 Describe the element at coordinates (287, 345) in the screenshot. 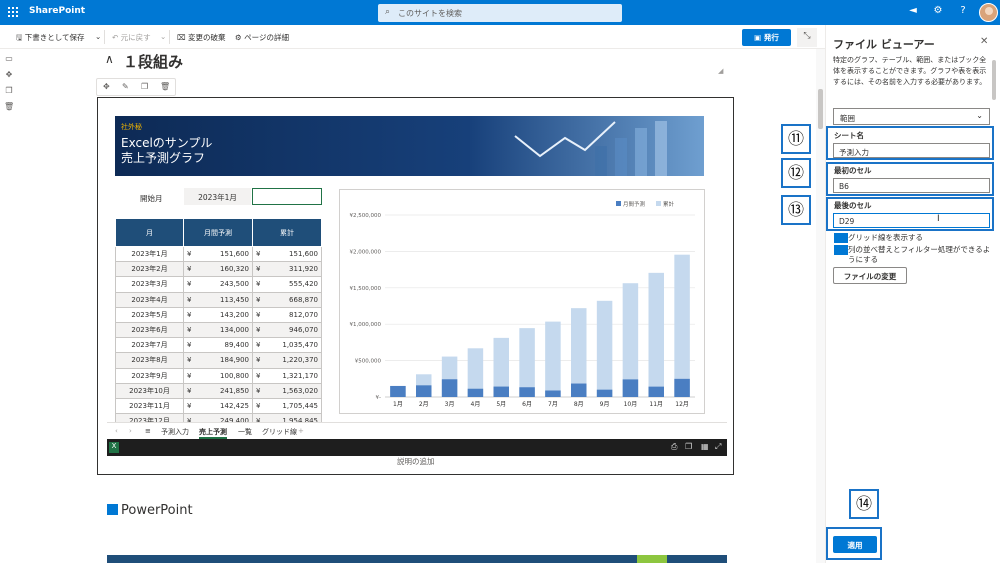

I see `cumulative-cell: ¥1,035,470` at that location.